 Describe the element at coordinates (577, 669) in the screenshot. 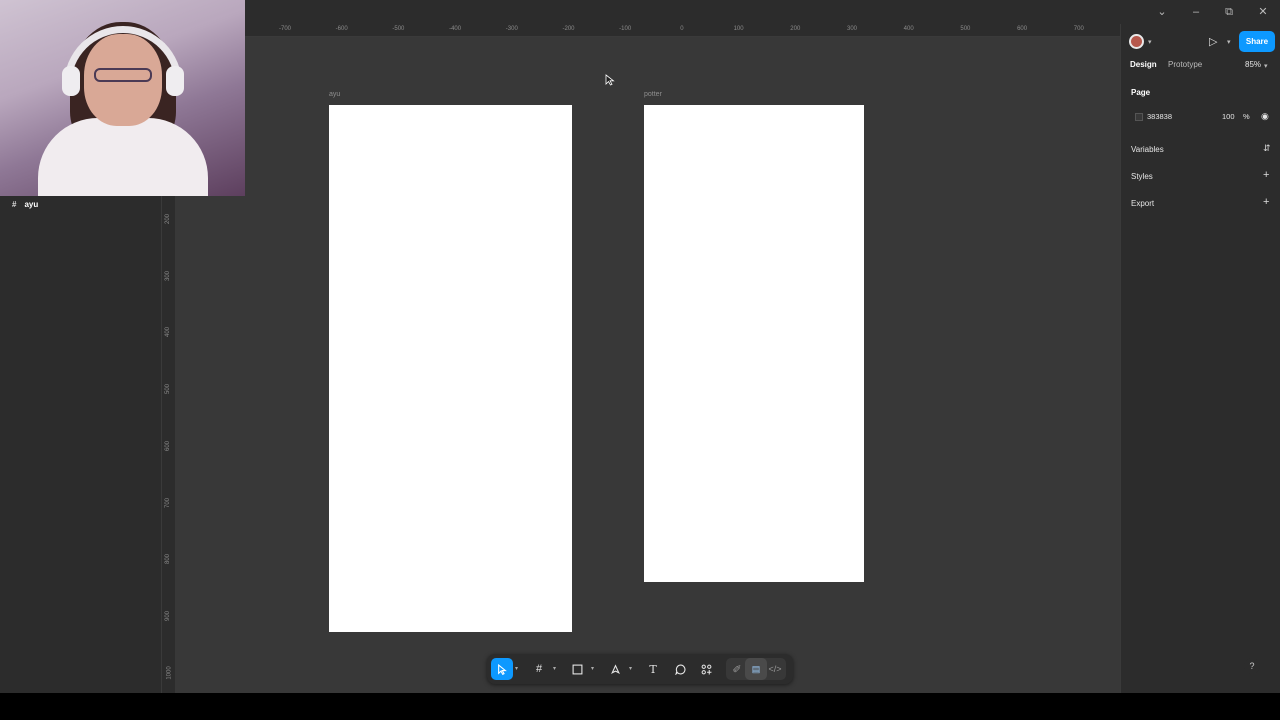

I see `rectangle-tool-icon` at that location.